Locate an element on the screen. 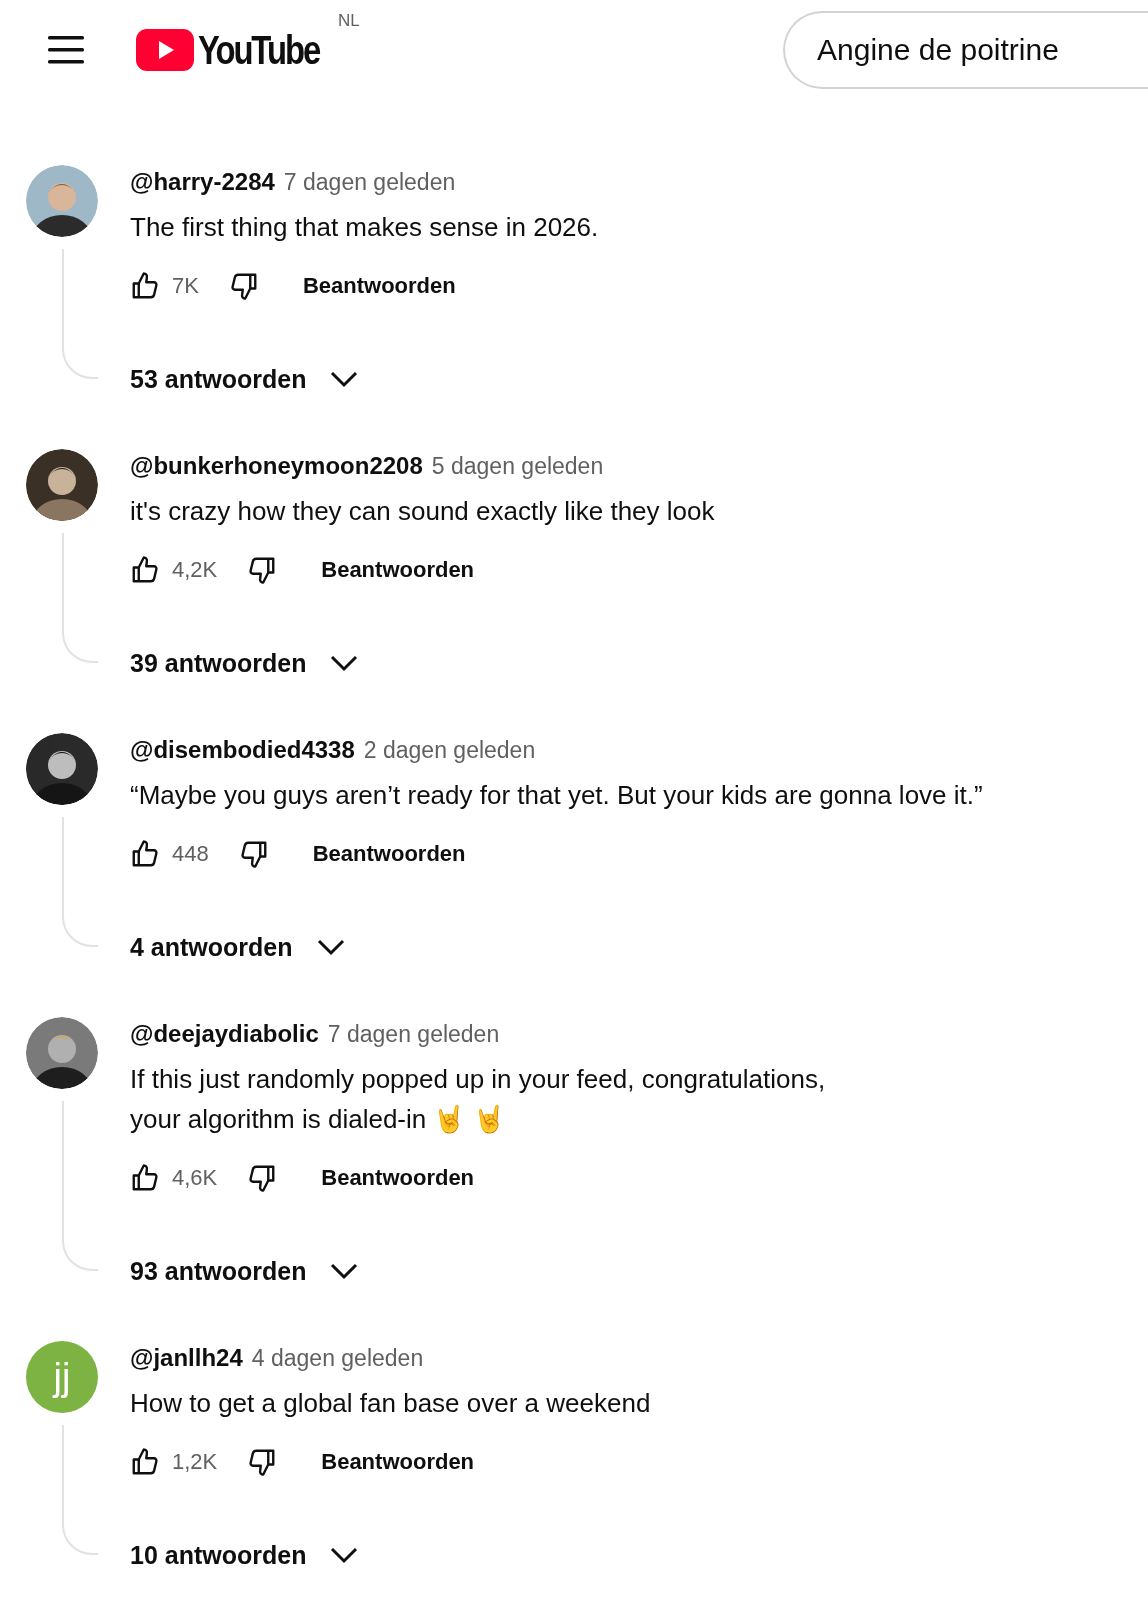 The image size is (1148, 1614). logo-wordmark: YouTube is located at coordinates (259, 50).